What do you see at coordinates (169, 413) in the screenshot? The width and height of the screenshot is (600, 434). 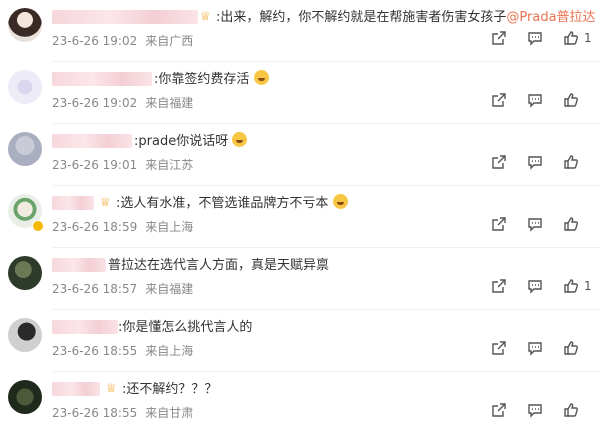 I see `location: 来自甘肃` at bounding box center [169, 413].